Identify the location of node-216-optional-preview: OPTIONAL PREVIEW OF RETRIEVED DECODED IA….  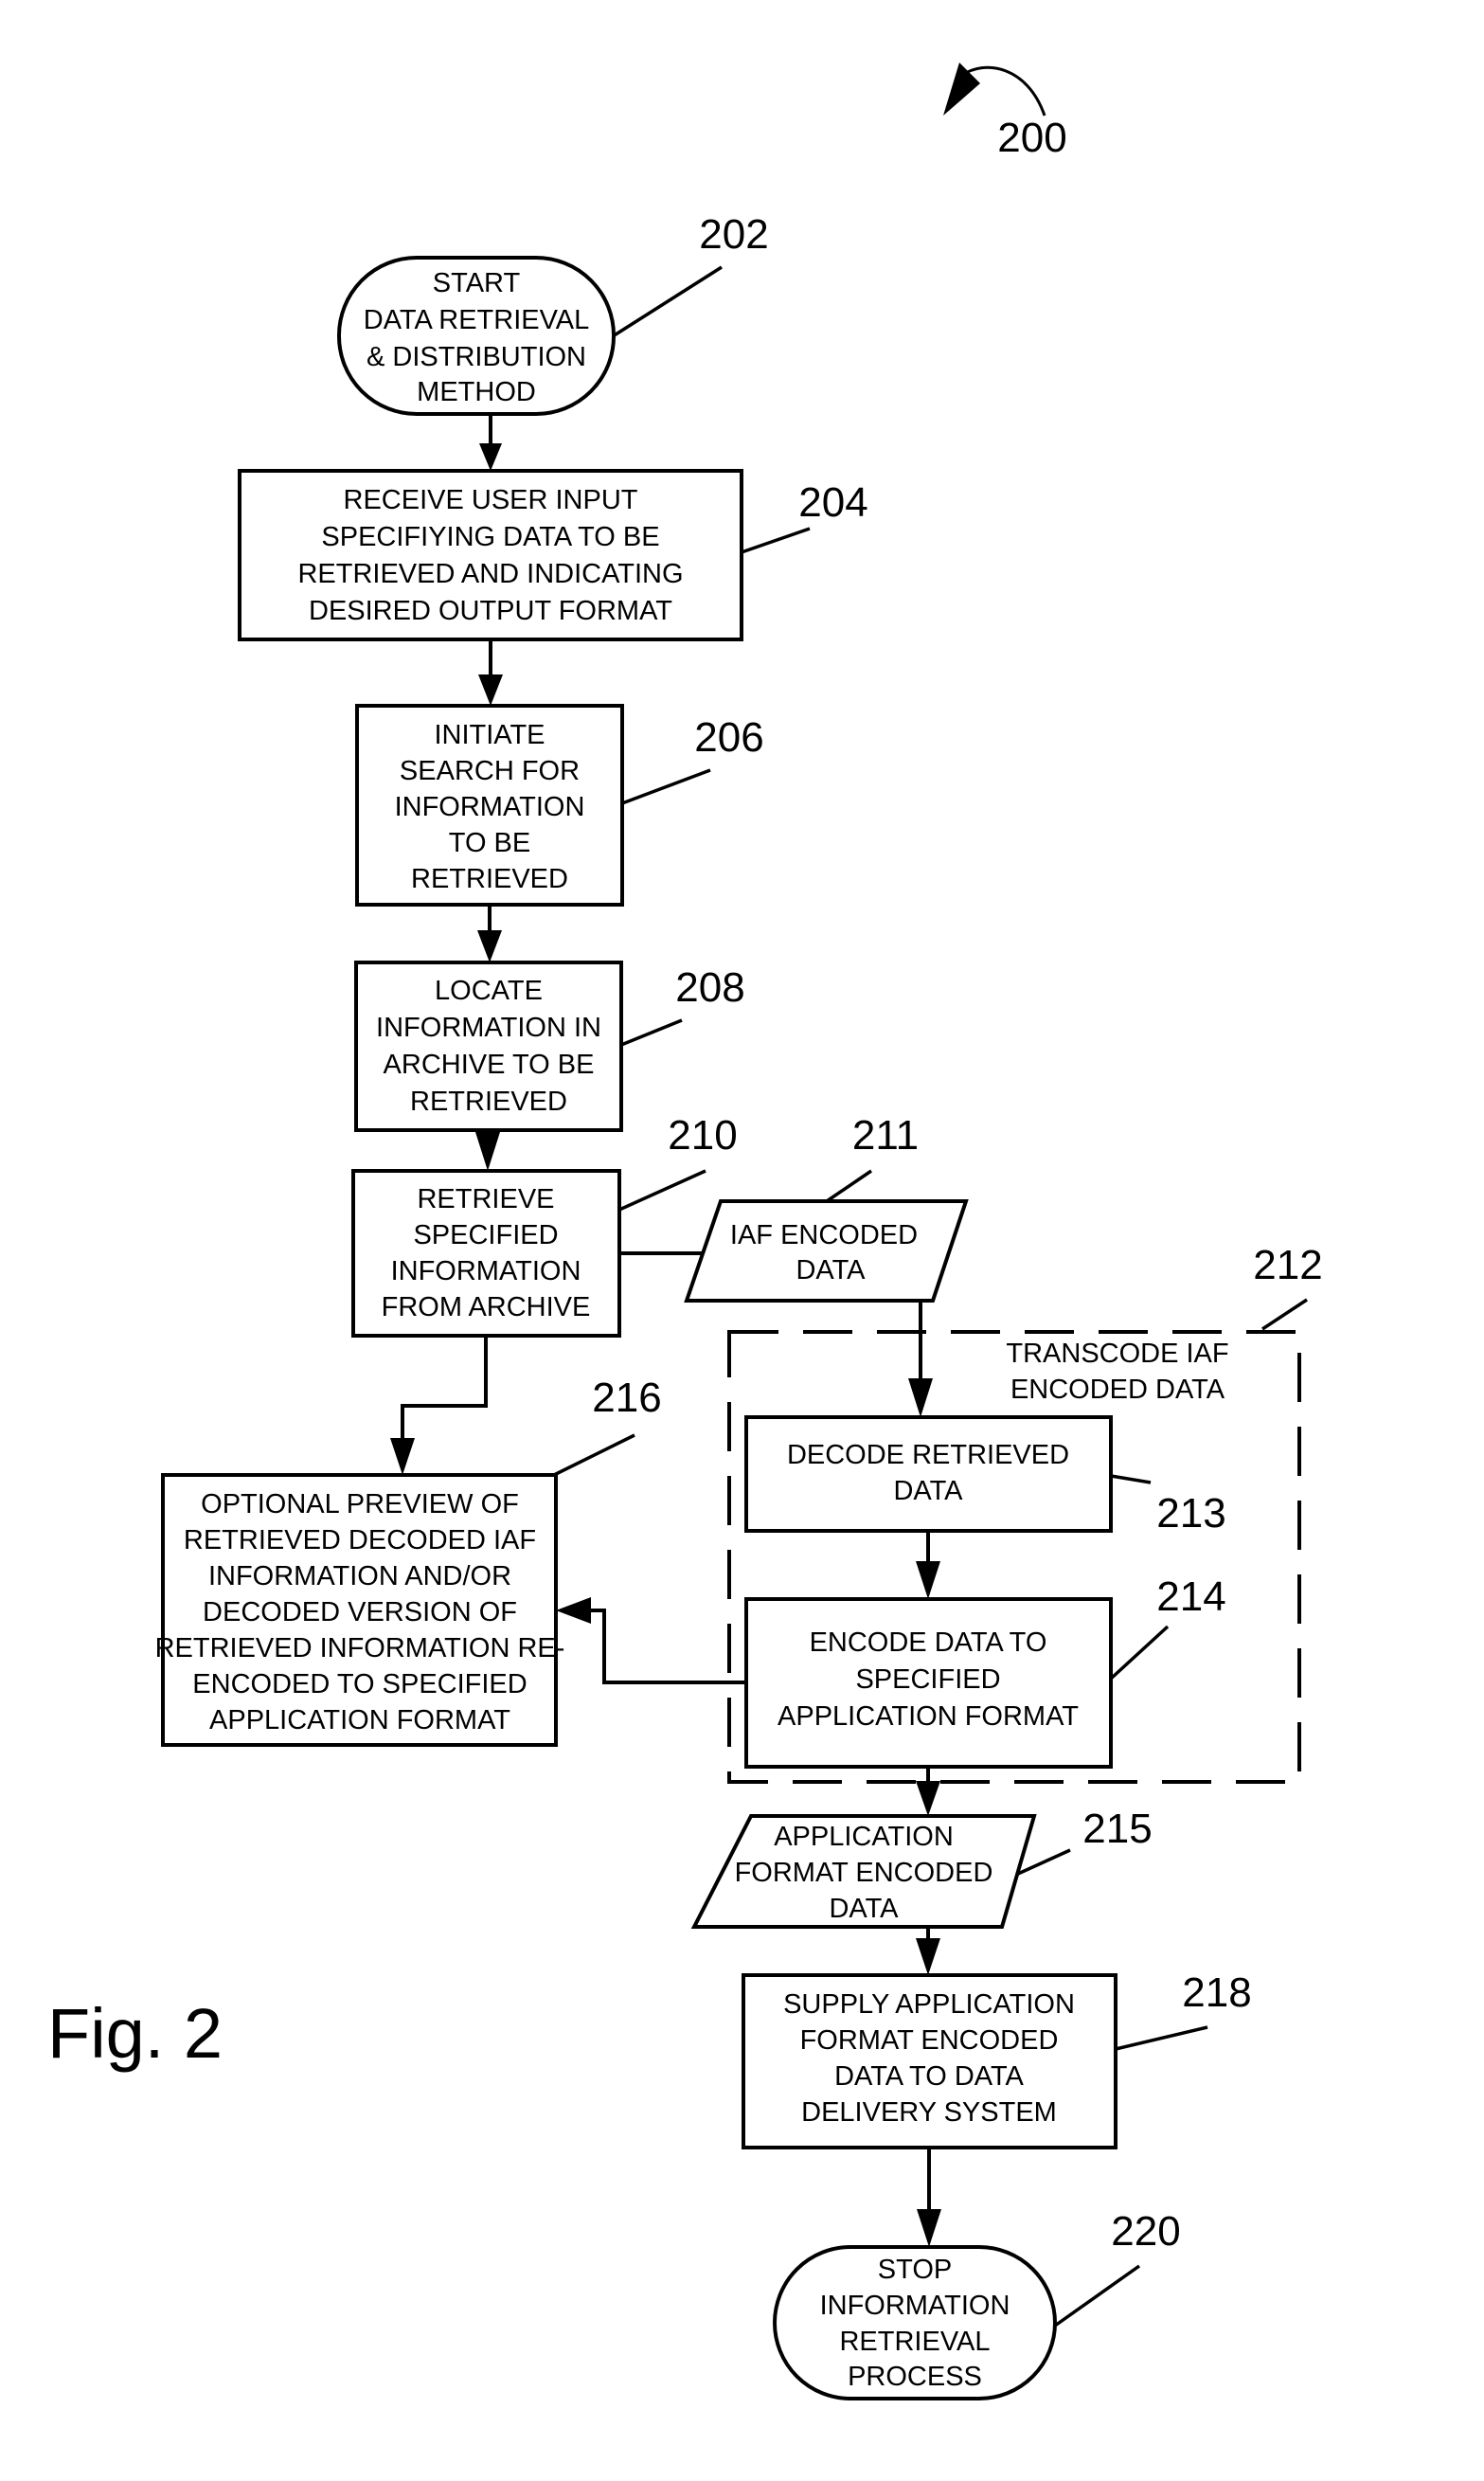
(408, 1561).